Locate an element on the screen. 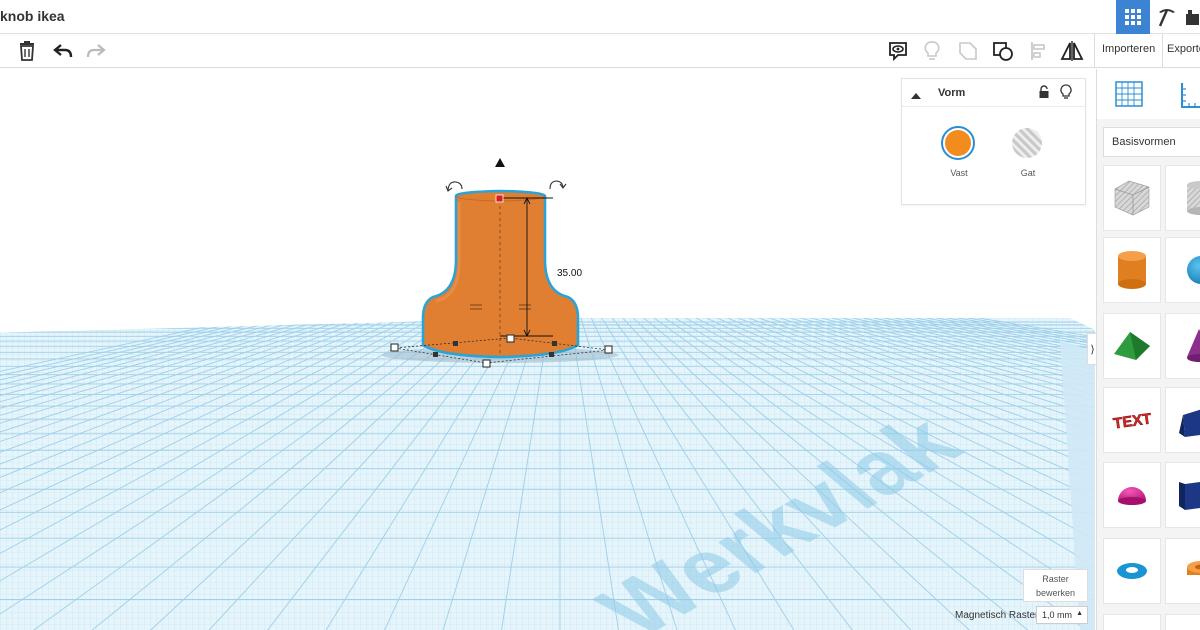  caret-up-icon: ▲ is located at coordinates (1079, 613).